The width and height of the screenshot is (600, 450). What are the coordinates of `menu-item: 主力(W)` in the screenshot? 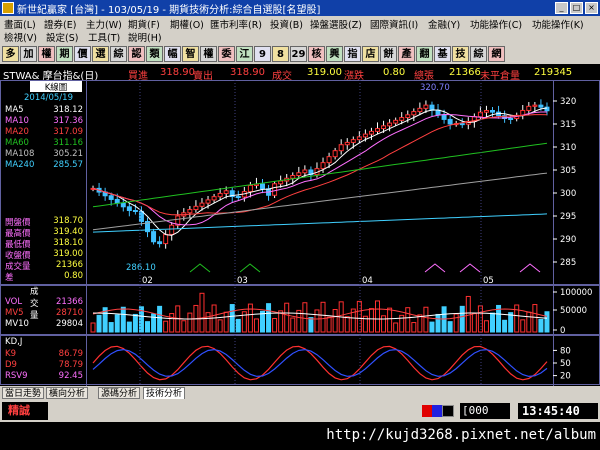 It's located at (104, 24).